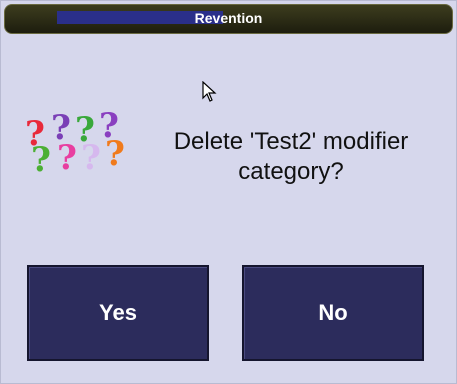 This screenshot has height=384, width=457. Describe the element at coordinates (210, 91) in the screenshot. I see `mouse-pointer-icon` at that location.